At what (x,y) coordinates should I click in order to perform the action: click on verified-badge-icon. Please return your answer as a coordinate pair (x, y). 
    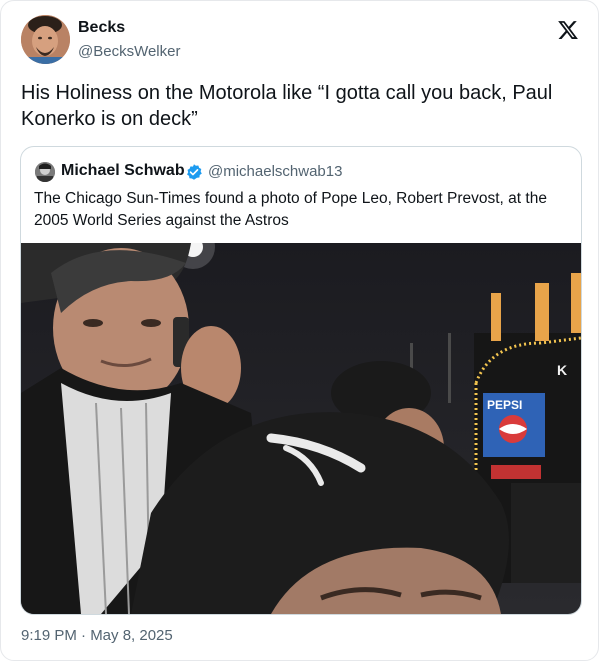
    Looking at the image, I should click on (194, 172).